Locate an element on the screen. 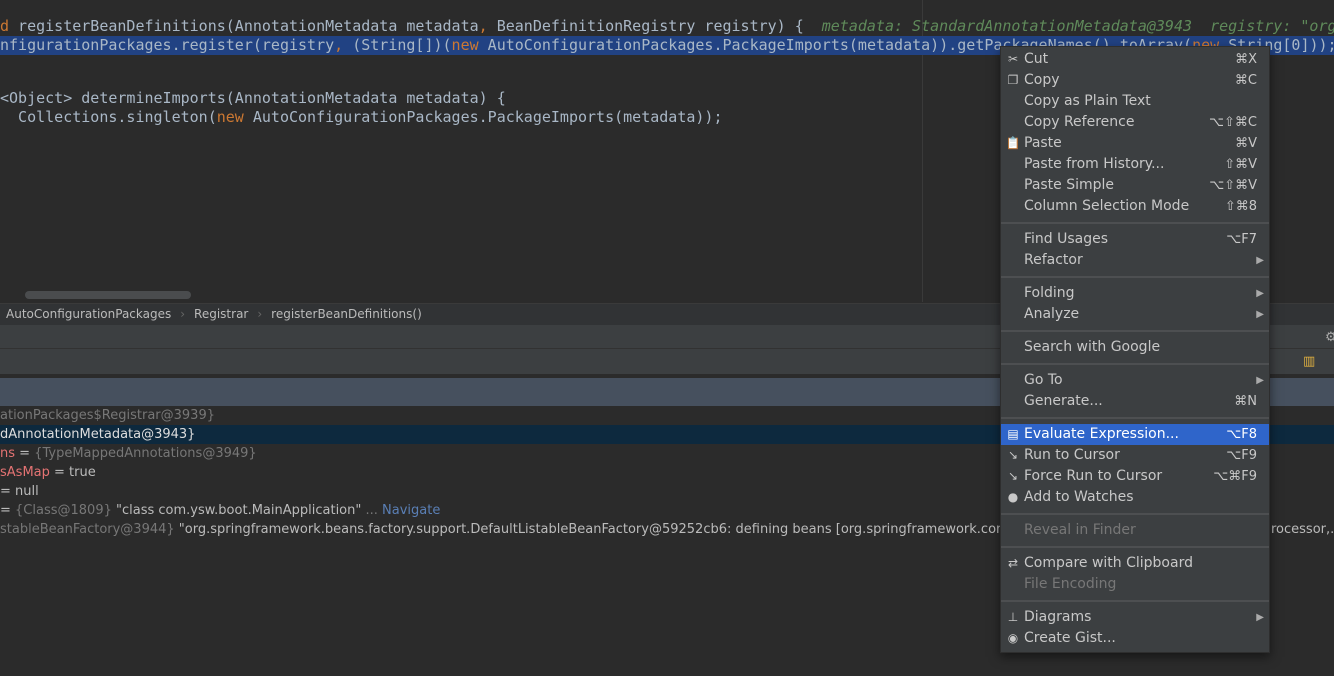  menu-item-label: Search with Google is located at coordinates (1092, 347).